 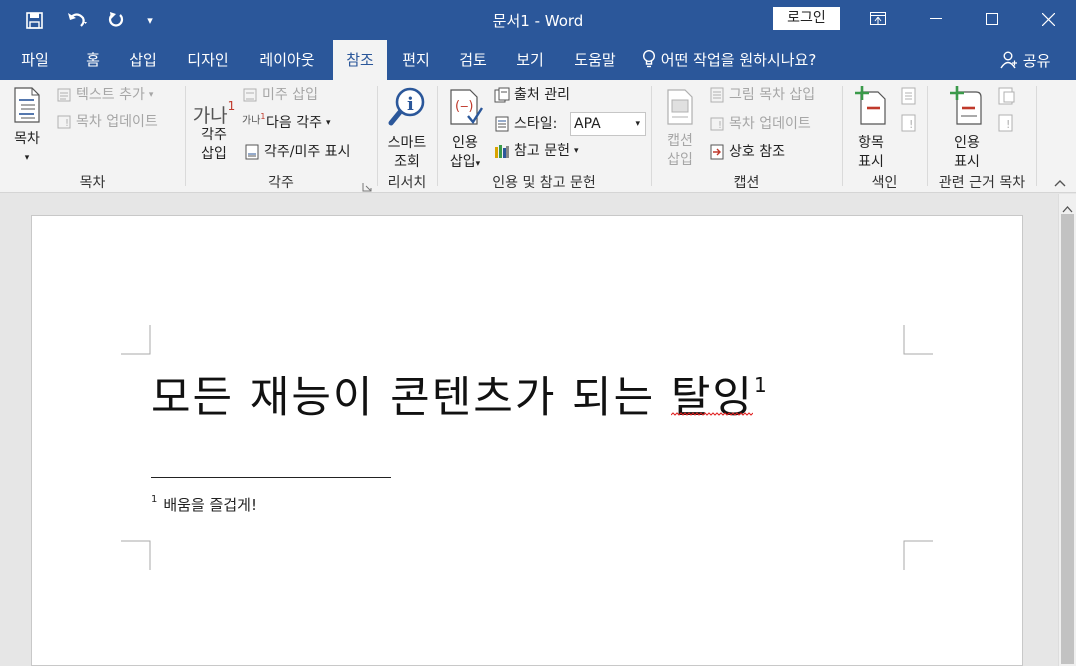 I want to click on mark-citation-button: 인용 표시, so click(x=967, y=129).